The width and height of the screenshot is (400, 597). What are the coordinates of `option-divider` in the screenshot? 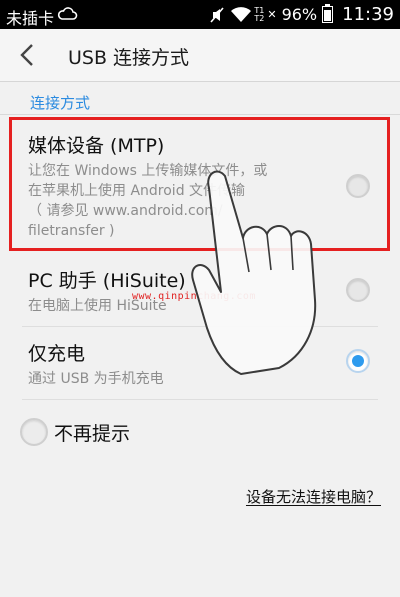 It's located at (200, 399).